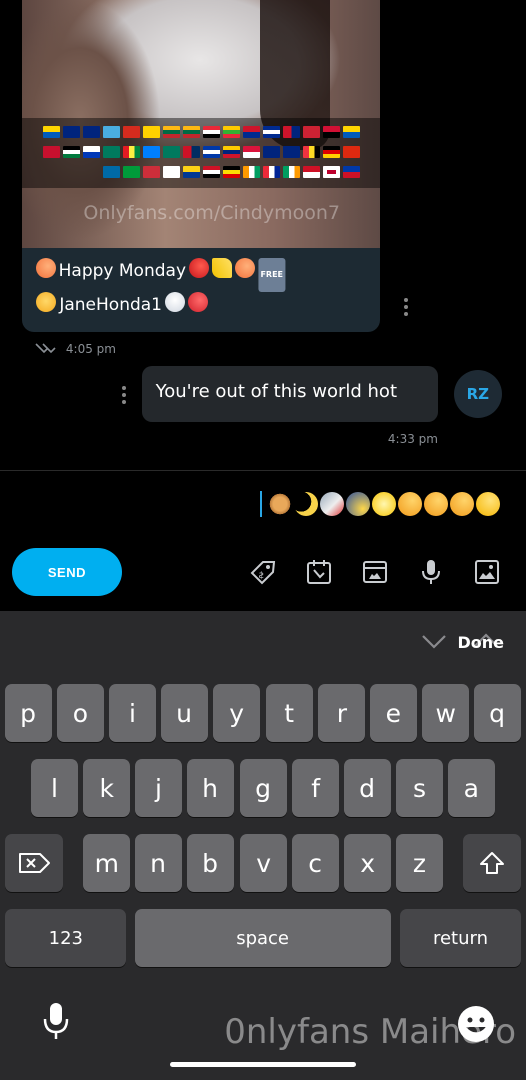 This screenshot has width=526, height=1080. I want to click on key-e: e, so click(393, 713).